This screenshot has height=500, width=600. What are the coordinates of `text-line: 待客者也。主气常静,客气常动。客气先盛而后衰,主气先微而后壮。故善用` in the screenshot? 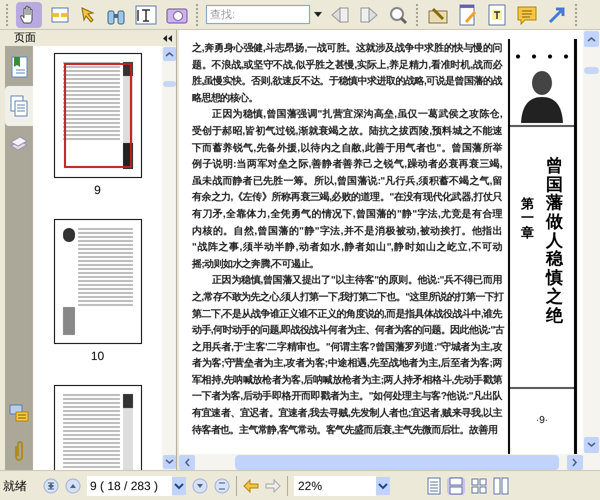 It's located at (345, 430).